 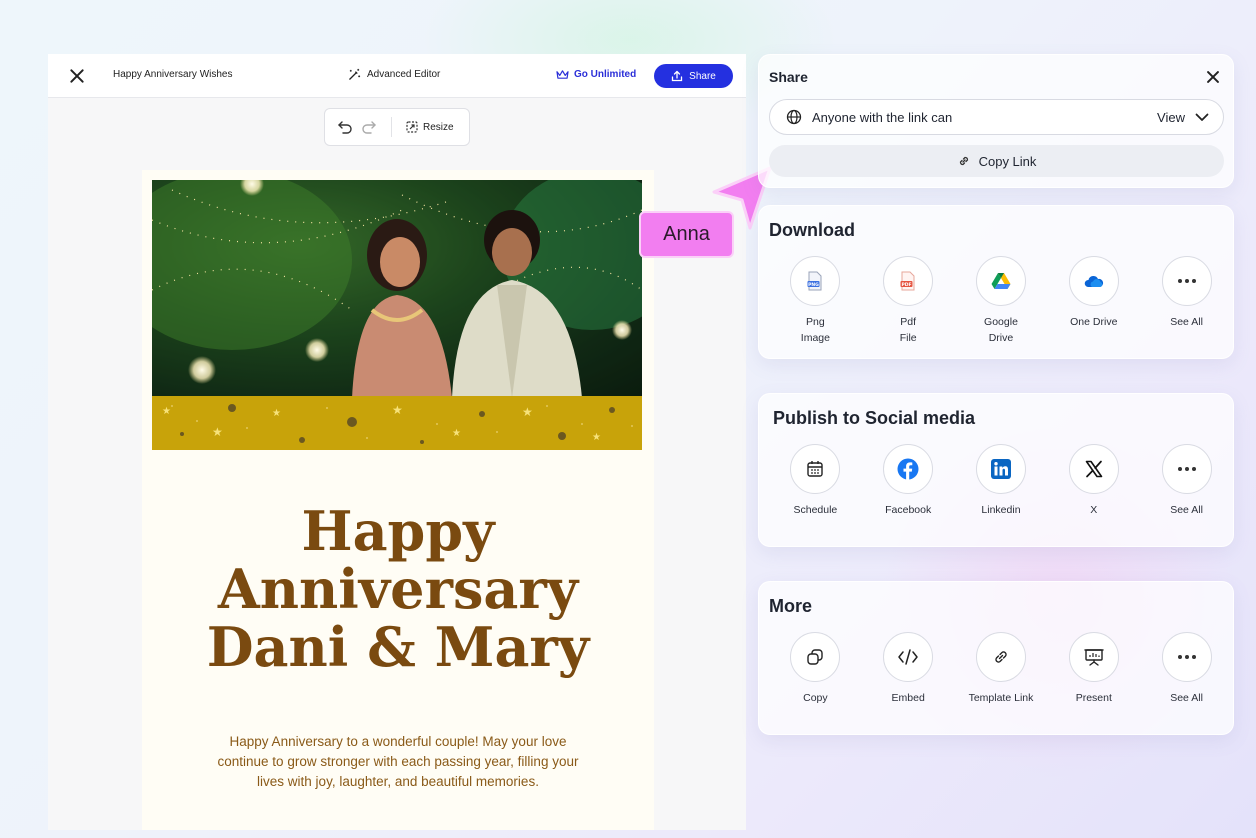 I want to click on close-editor-button, so click(x=77, y=76).